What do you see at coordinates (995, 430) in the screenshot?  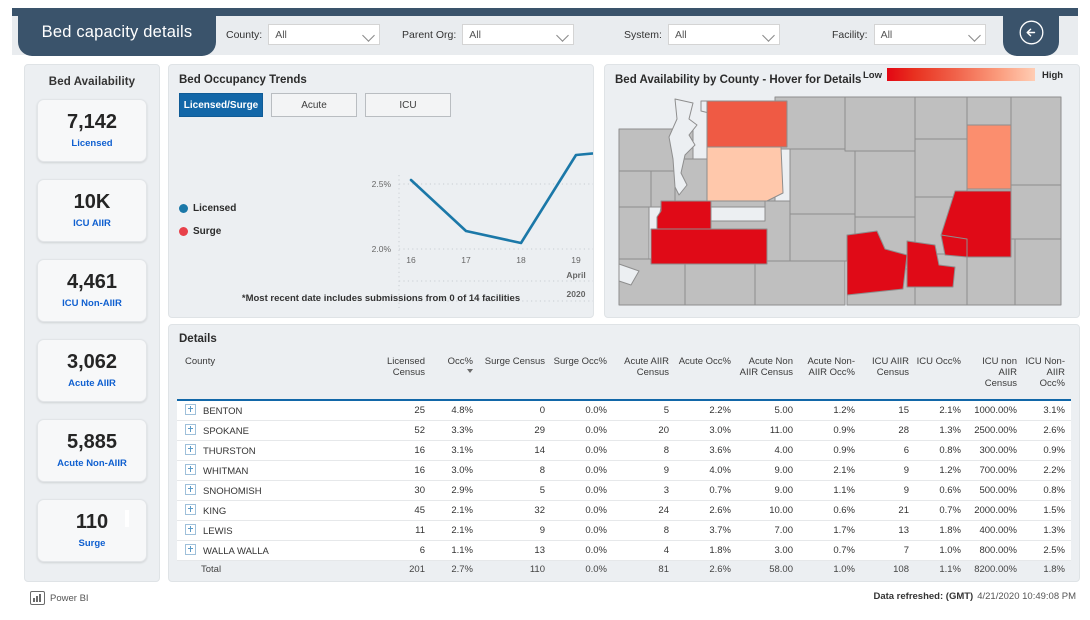 I see `table-cell: 2500.00%` at bounding box center [995, 430].